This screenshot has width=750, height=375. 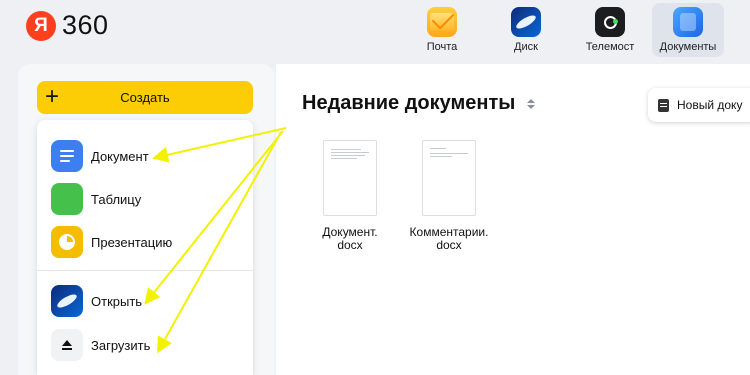 I want to click on menu-item-upload: Загрузить, so click(x=100, y=345).